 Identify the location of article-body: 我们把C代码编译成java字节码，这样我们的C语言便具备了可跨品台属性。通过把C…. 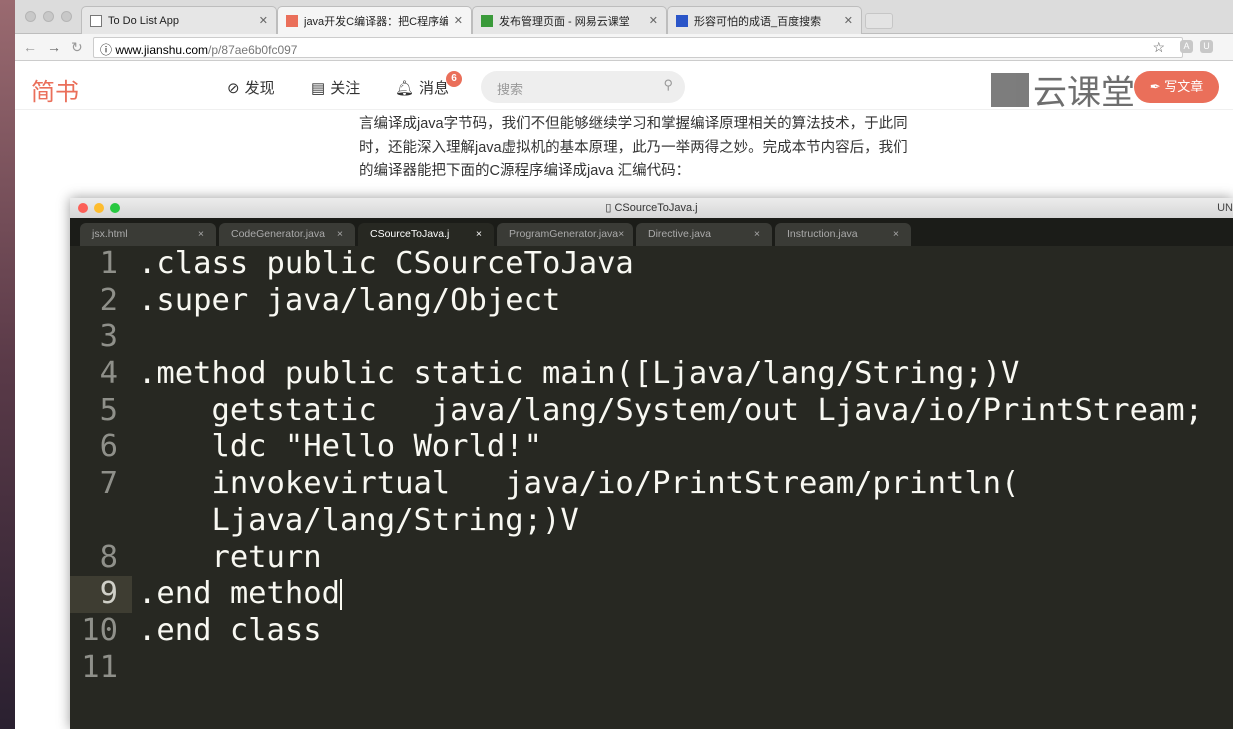
(639, 142).